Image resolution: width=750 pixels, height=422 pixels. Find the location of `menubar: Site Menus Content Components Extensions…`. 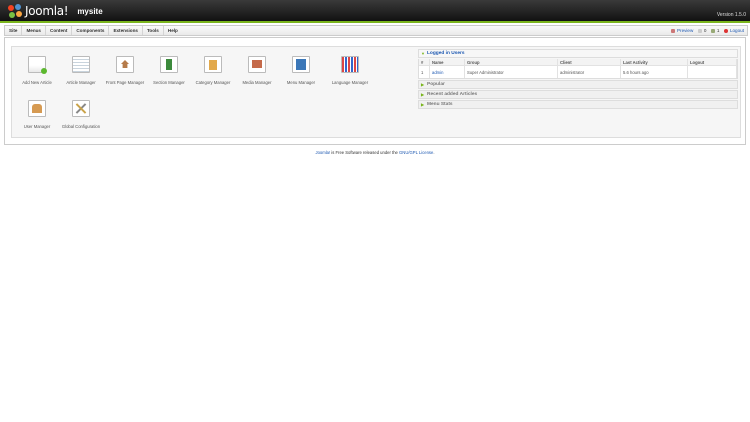

menubar: Site Menus Content Components Extensions… is located at coordinates (376, 30).